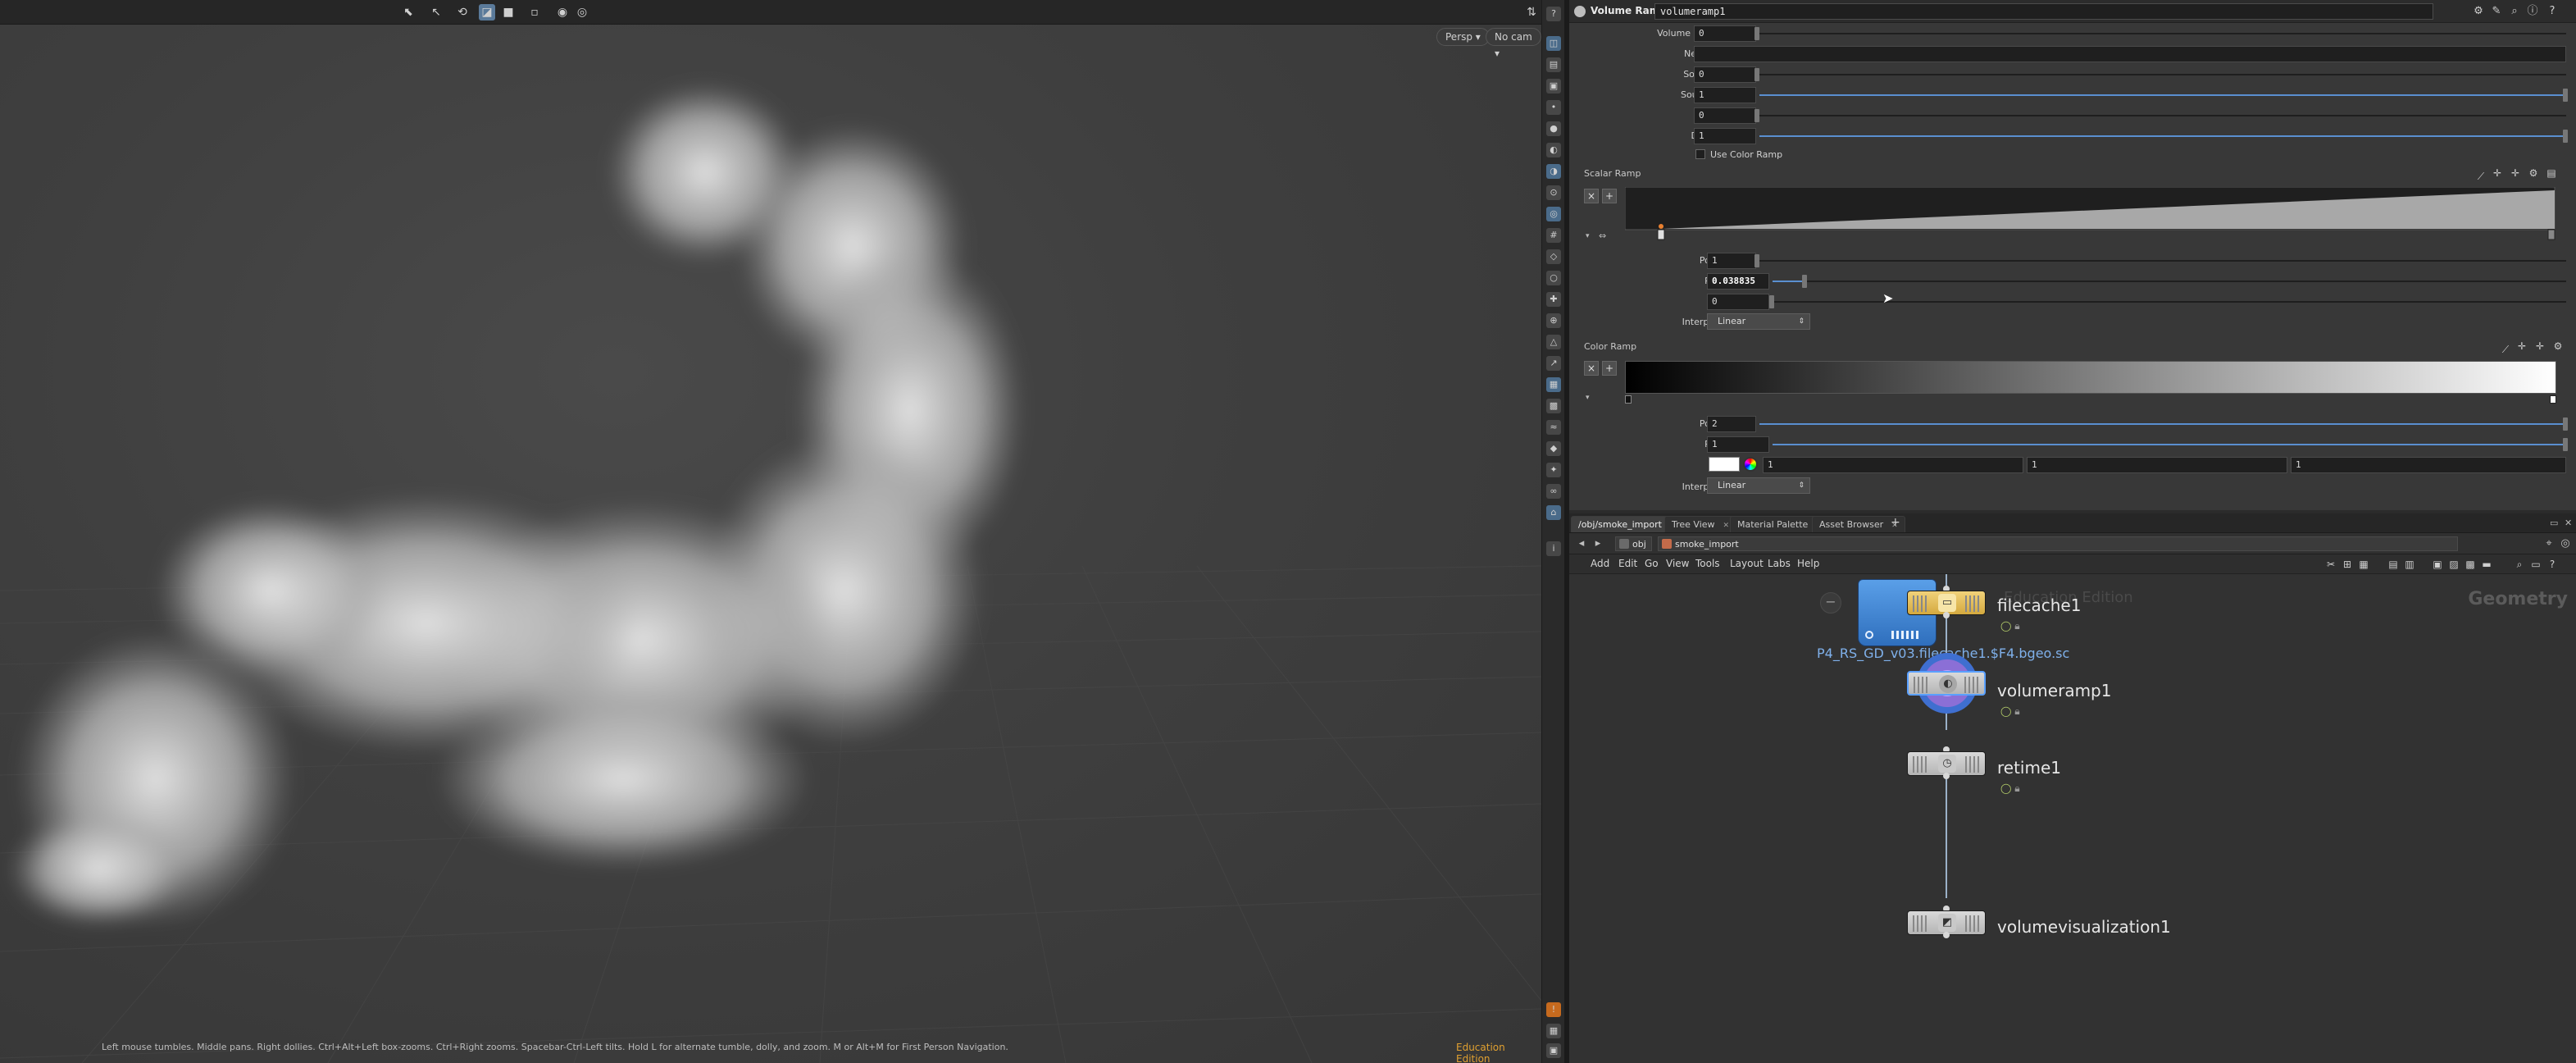 The width and height of the screenshot is (2576, 1063). What do you see at coordinates (1738, 445) in the screenshot?
I see `color-position-field: 1` at bounding box center [1738, 445].